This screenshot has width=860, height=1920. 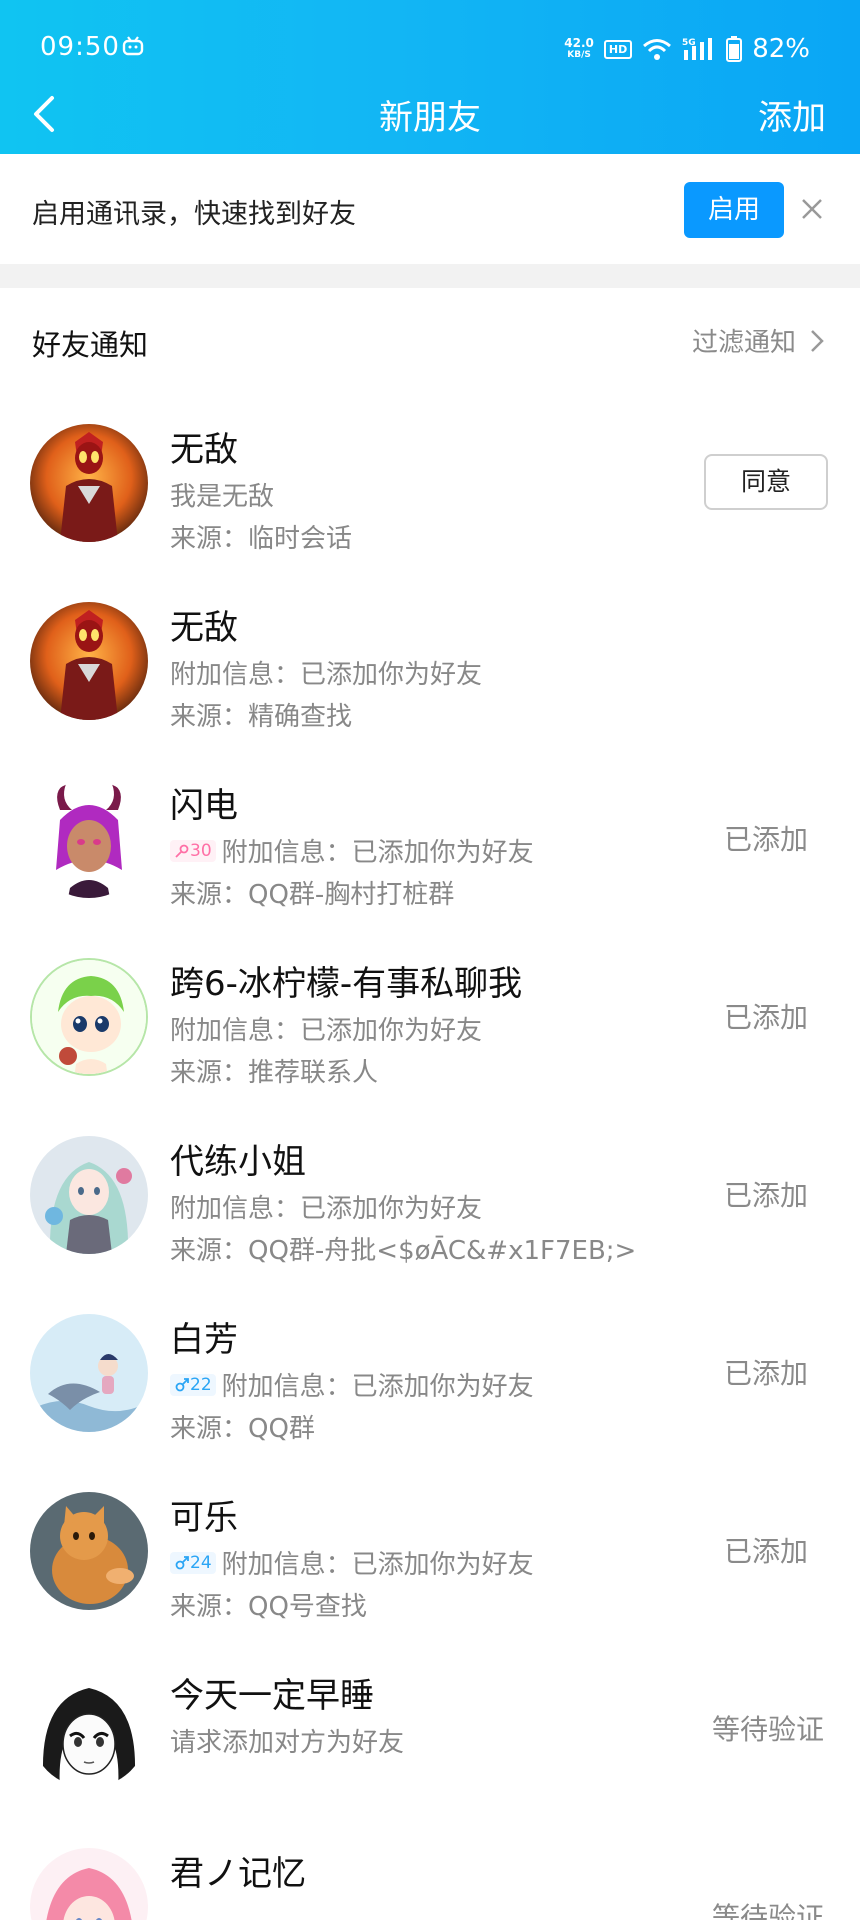 I want to click on green-hair-chibi-avatar, so click(x=89, y=1017).